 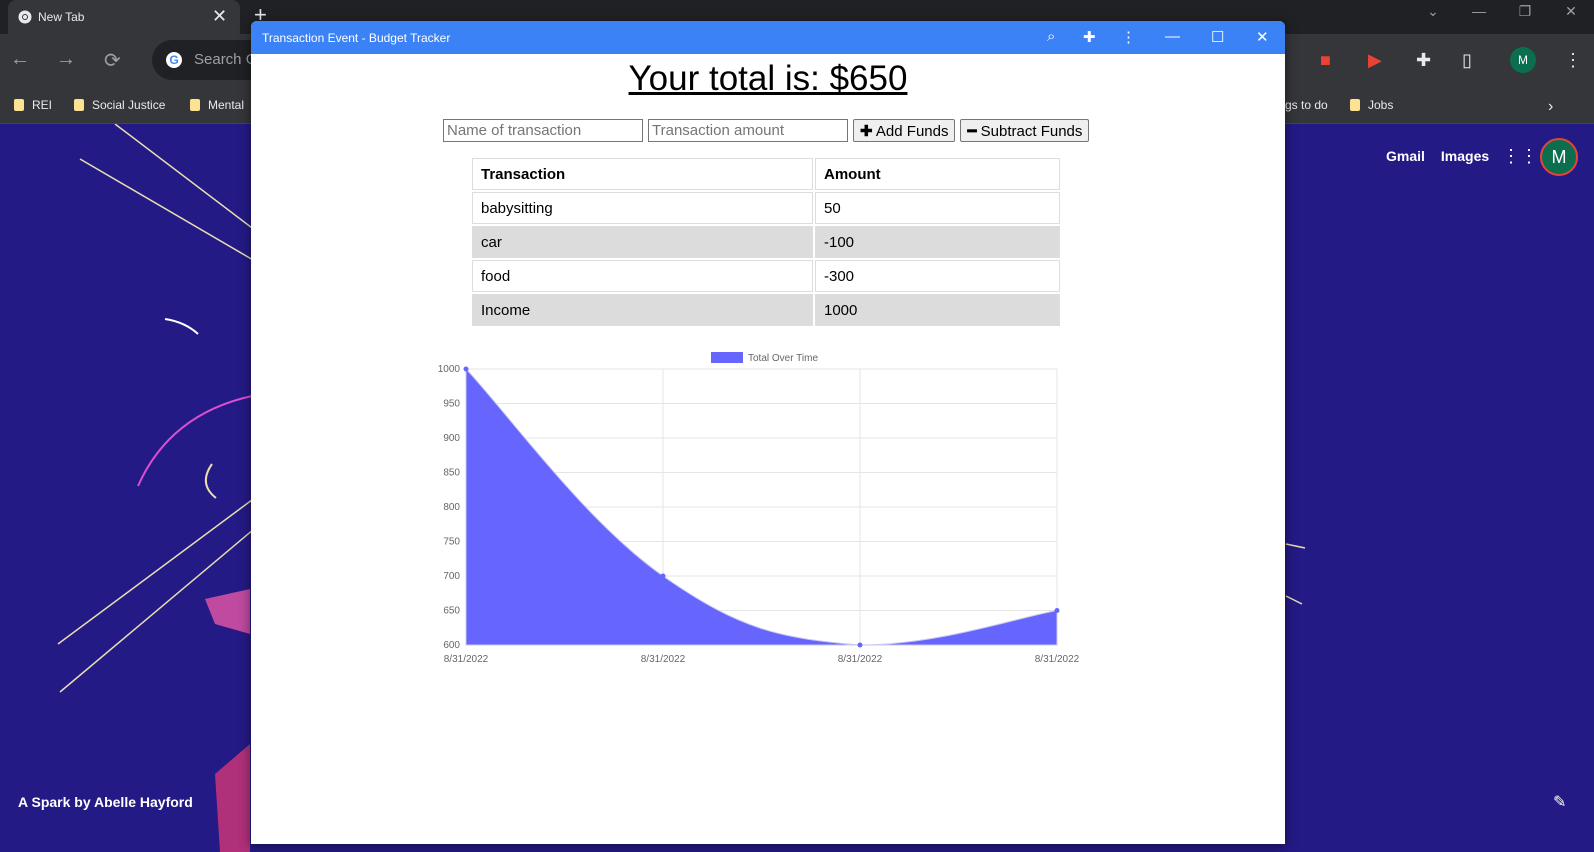 I want to click on transaction-amount-cell: -100, so click(x=937, y=242).